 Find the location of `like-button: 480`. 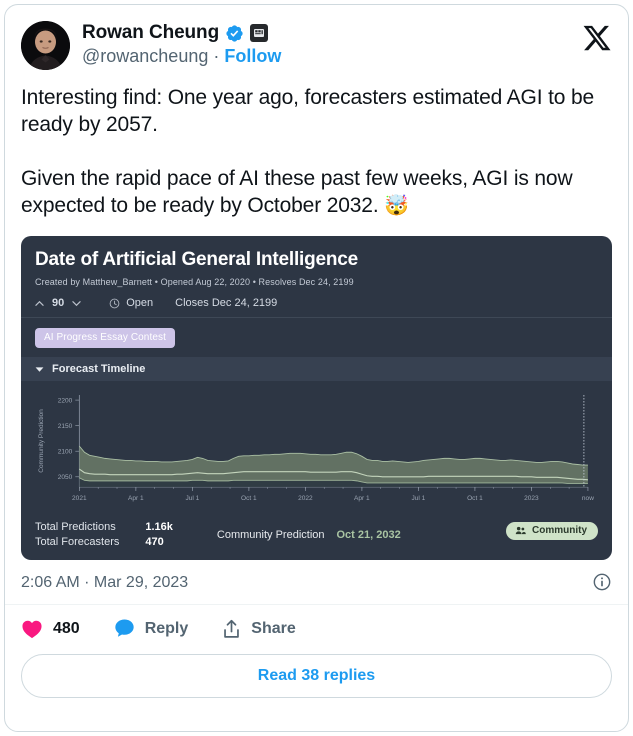

like-button: 480 is located at coordinates (50, 629).